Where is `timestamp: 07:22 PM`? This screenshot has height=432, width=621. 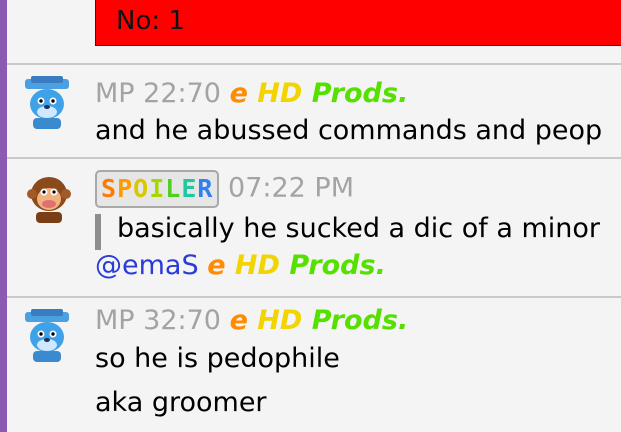
timestamp: 07:22 PM is located at coordinates (291, 188).